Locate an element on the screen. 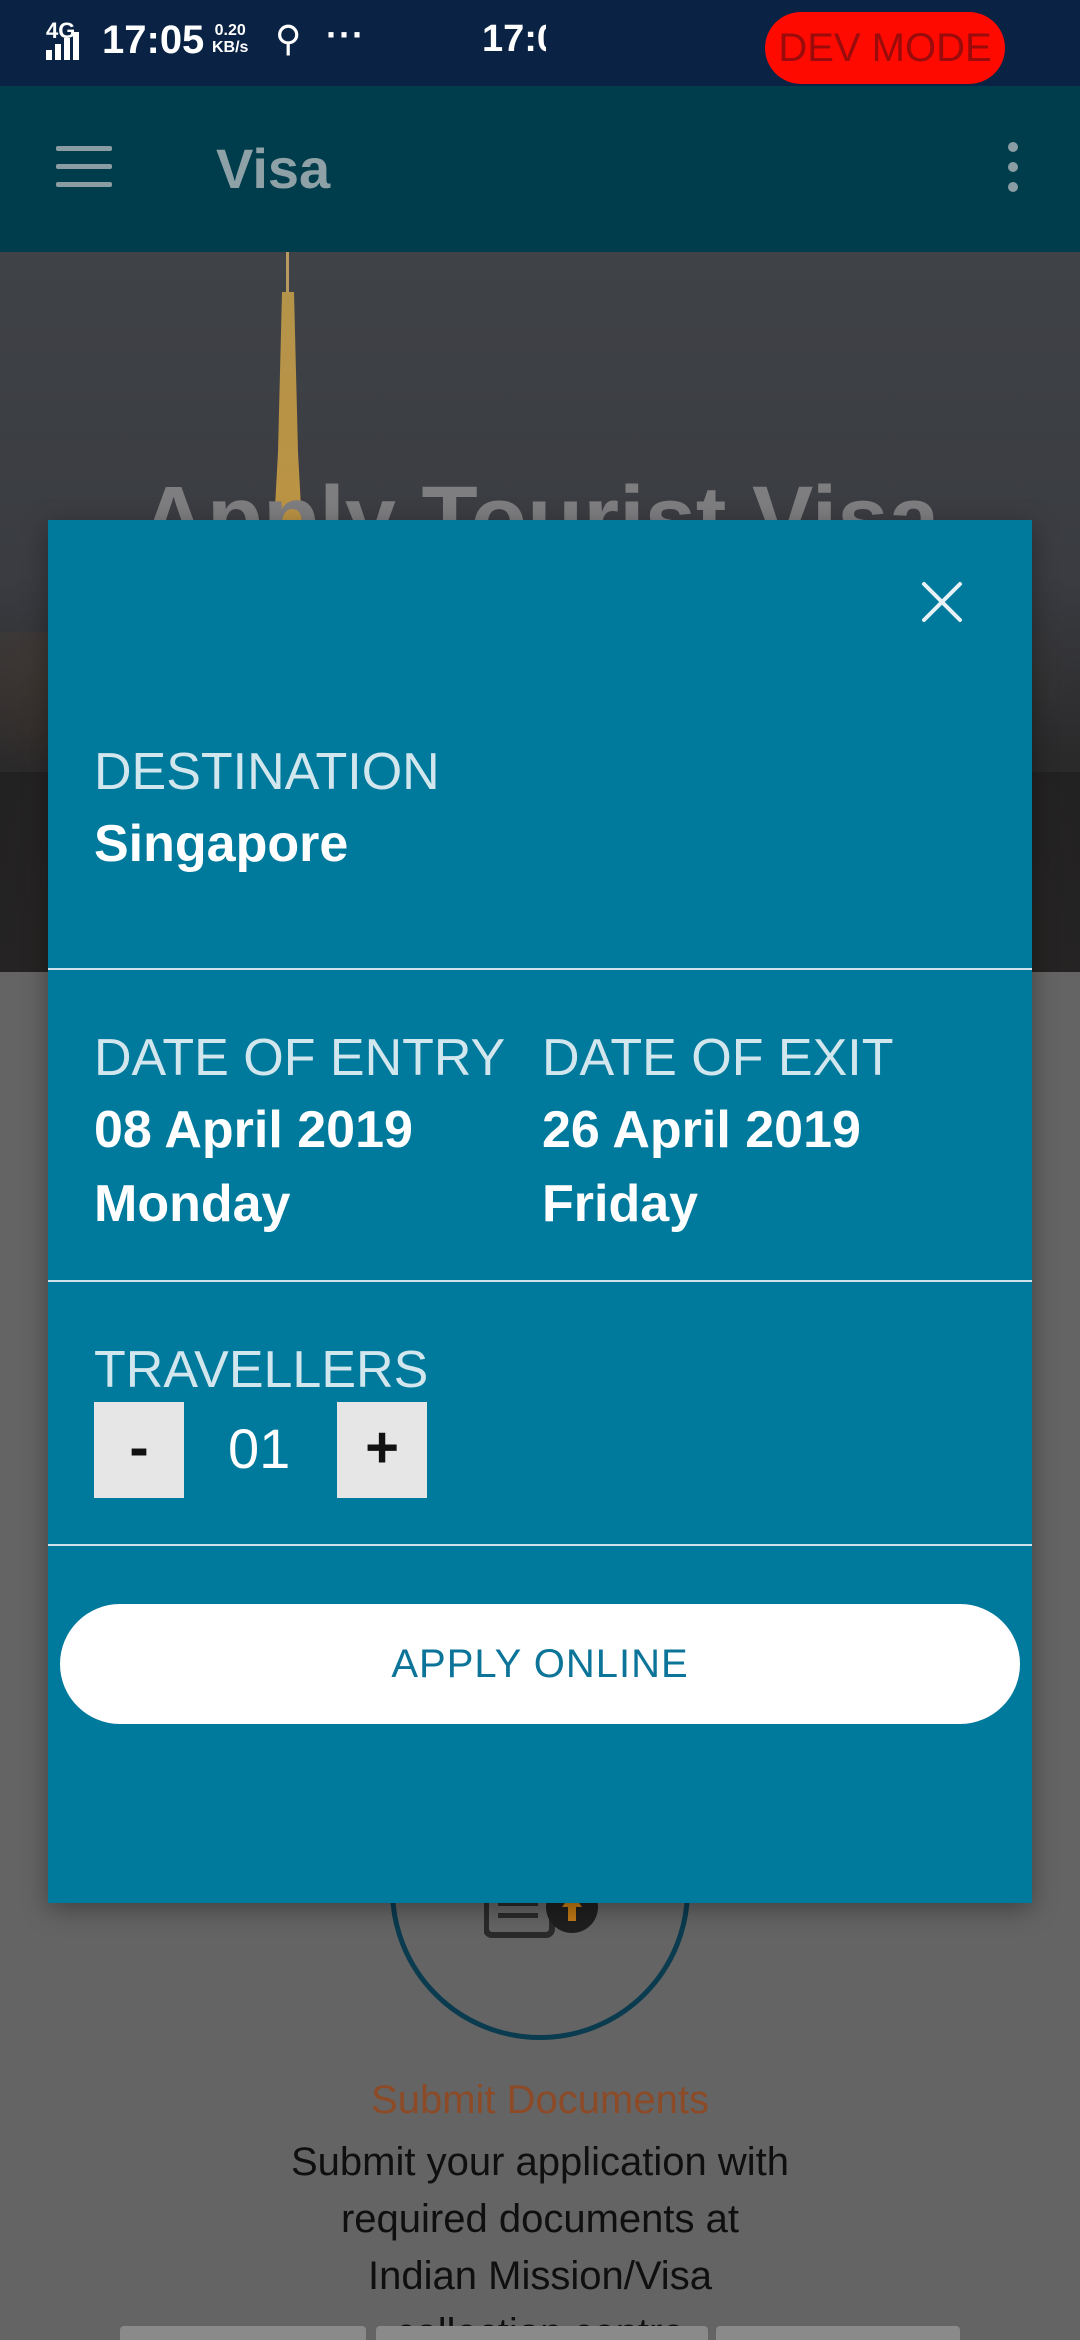 Image resolution: width=1080 pixels, height=2340 pixels. destination-label: DESTINATION is located at coordinates (267, 772).